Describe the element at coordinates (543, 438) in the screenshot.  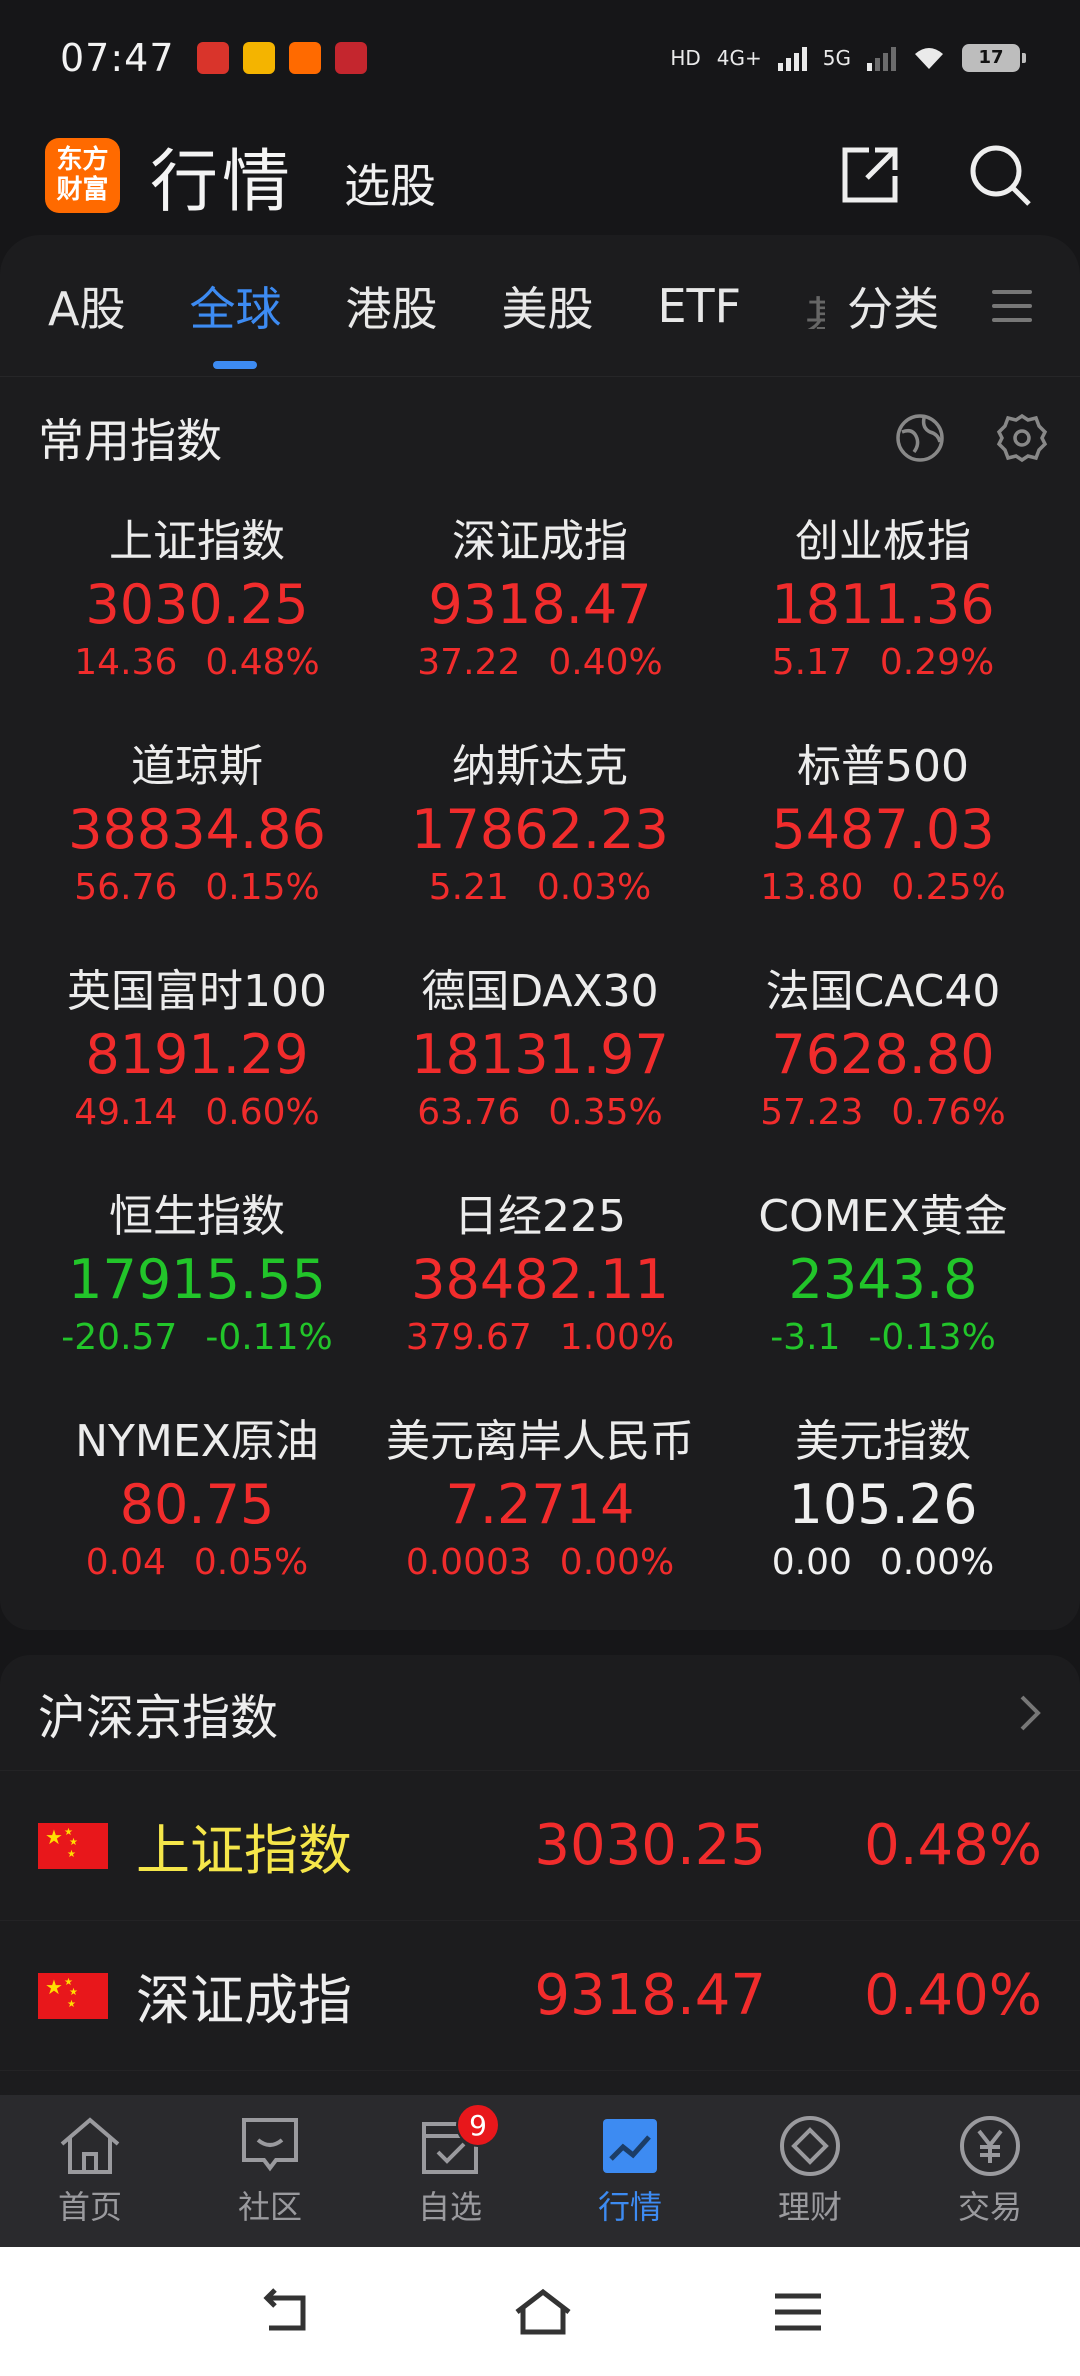
I see `common-indices-header: 常用指数` at that location.